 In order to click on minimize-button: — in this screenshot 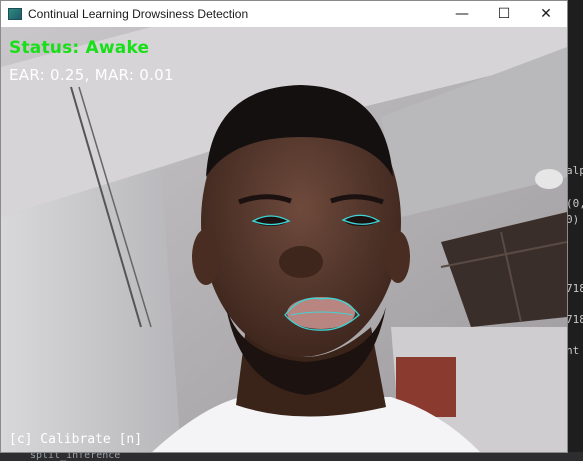, I will do `click(462, 14)`.